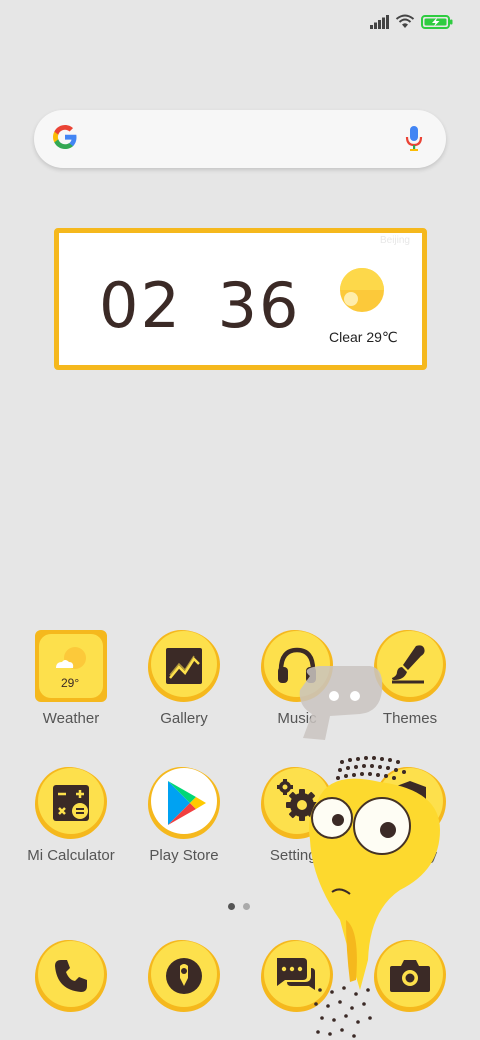 This screenshot has height=1040, width=480. Describe the element at coordinates (297, 665) in the screenshot. I see `headphones-icon` at that location.